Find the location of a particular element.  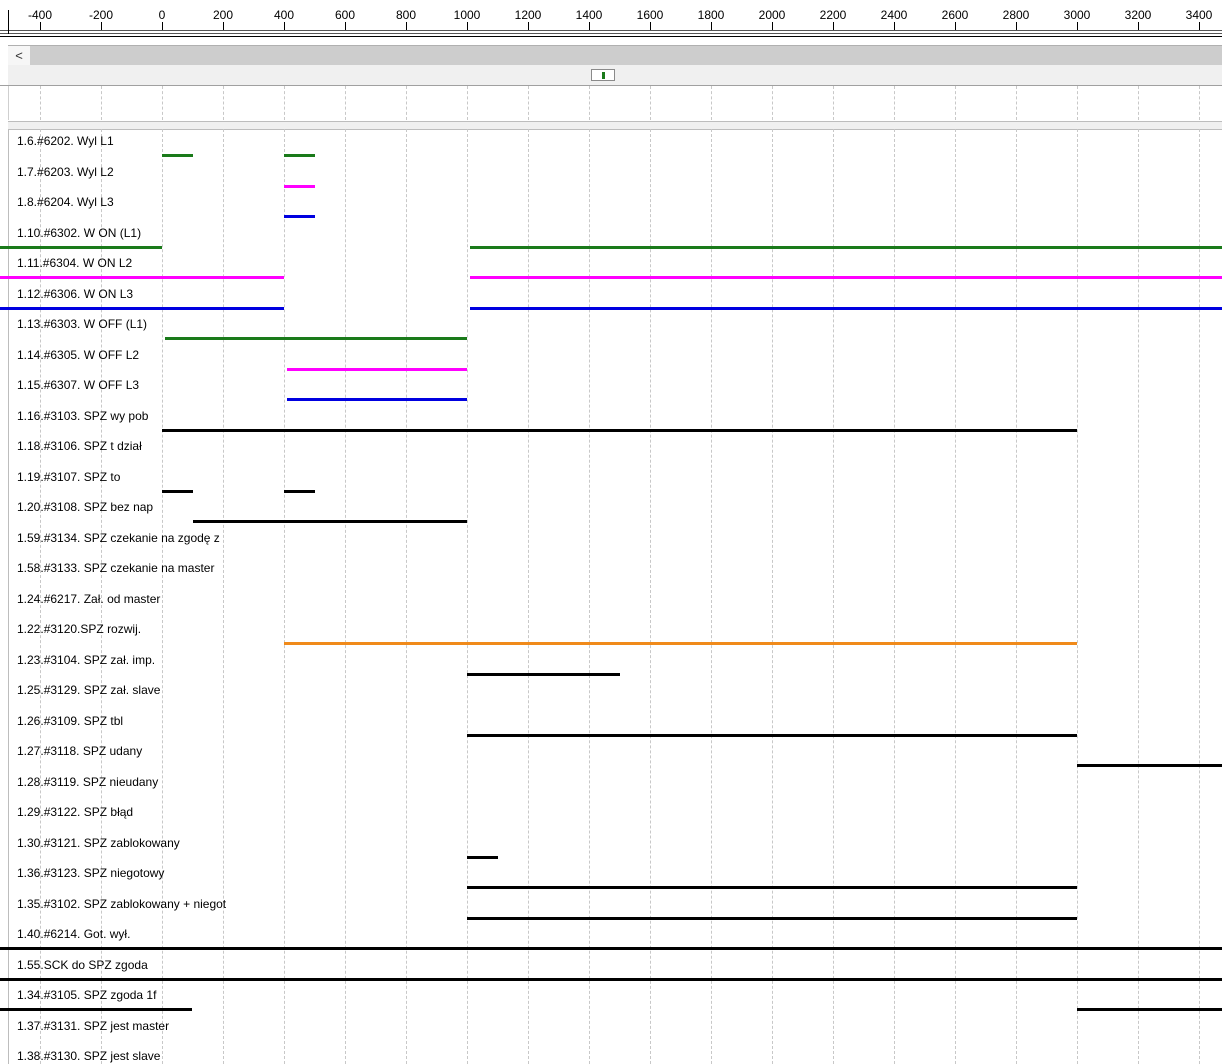

track-label: 1.59.#3134. SPZ czekanie na zgodę z is located at coordinates (118, 538).